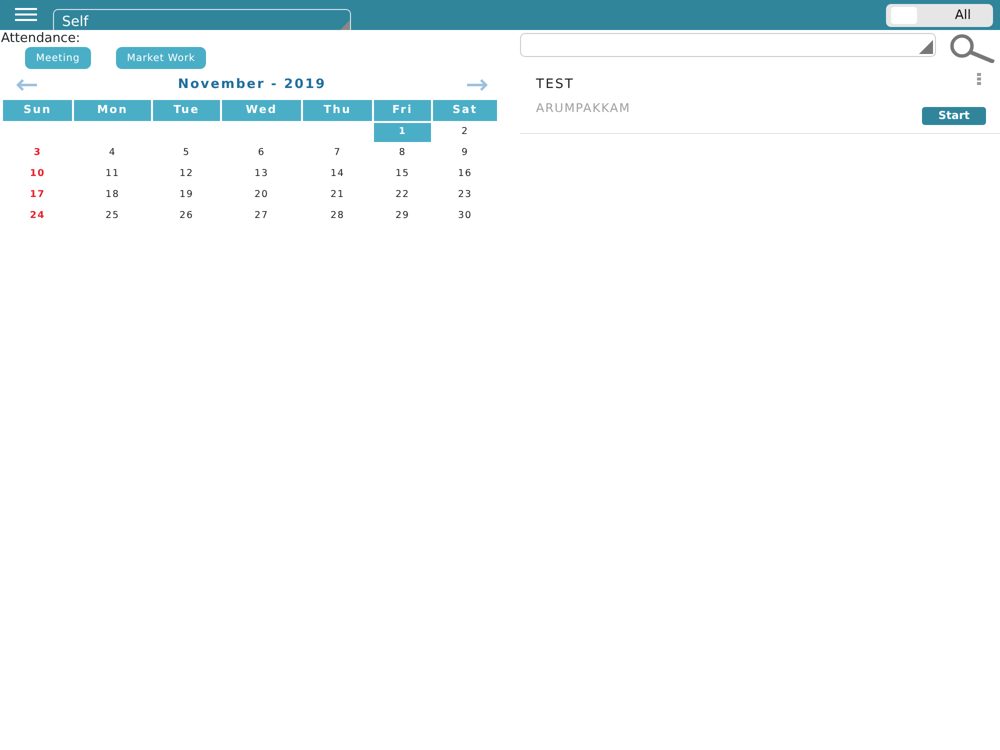  Describe the element at coordinates (556, 85) in the screenshot. I see `visit-name: TEST` at that location.